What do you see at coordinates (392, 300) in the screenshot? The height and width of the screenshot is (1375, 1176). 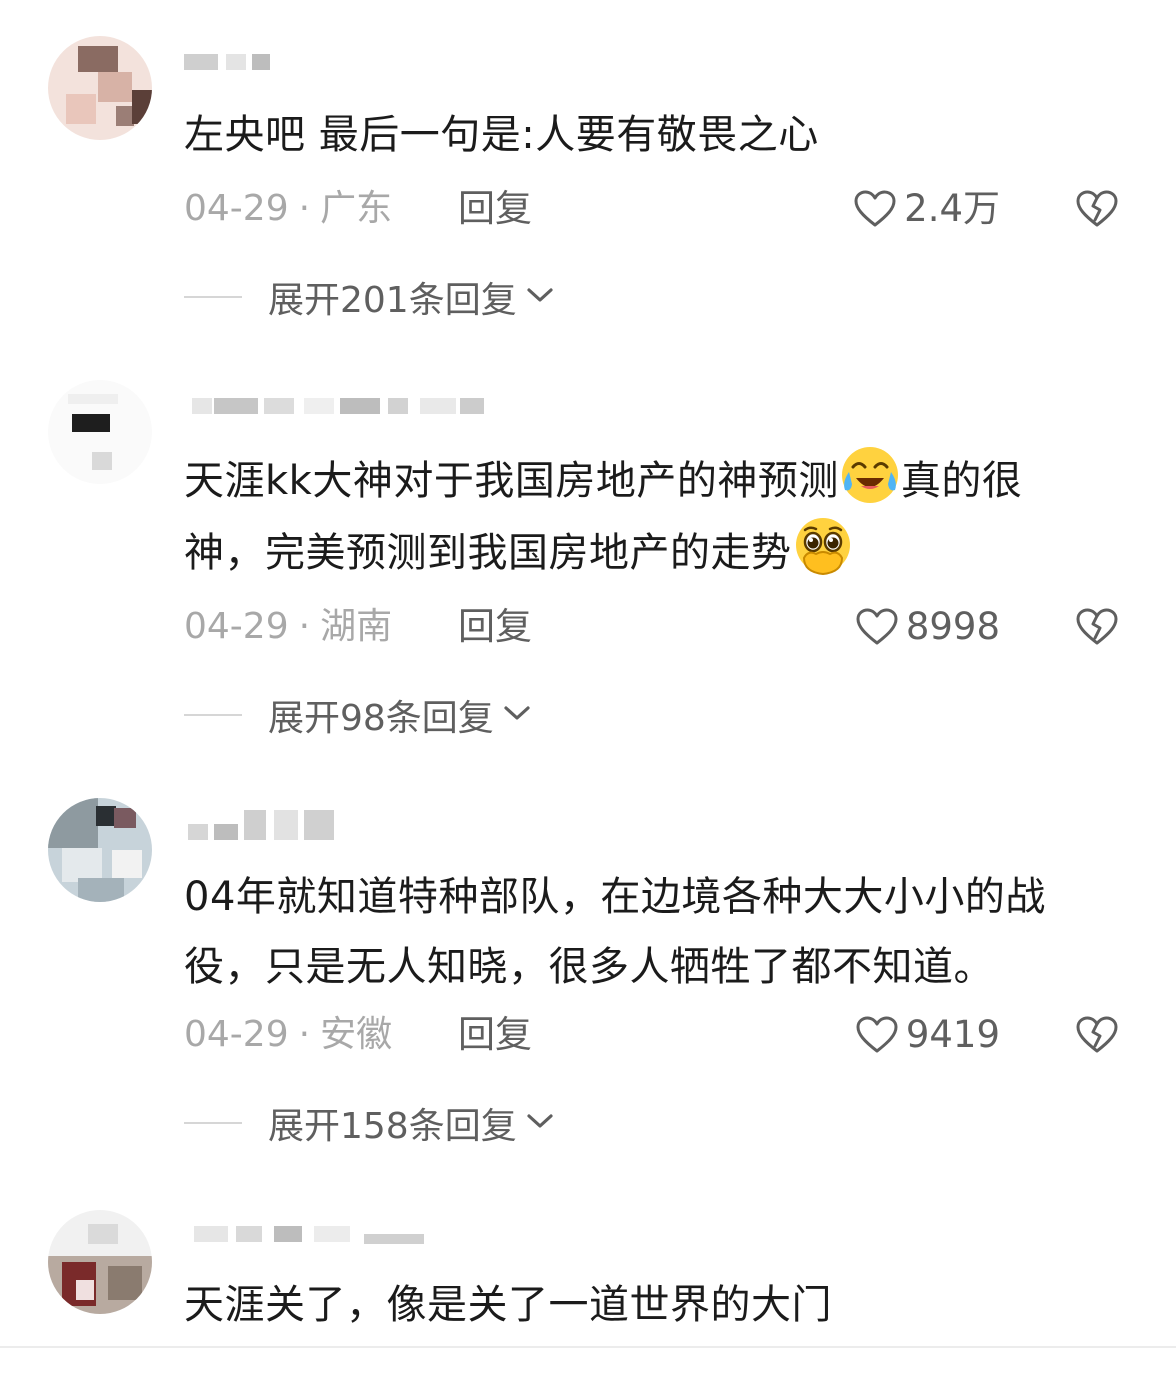 I see `expand-replies-label: 展开201条回复` at bounding box center [392, 300].